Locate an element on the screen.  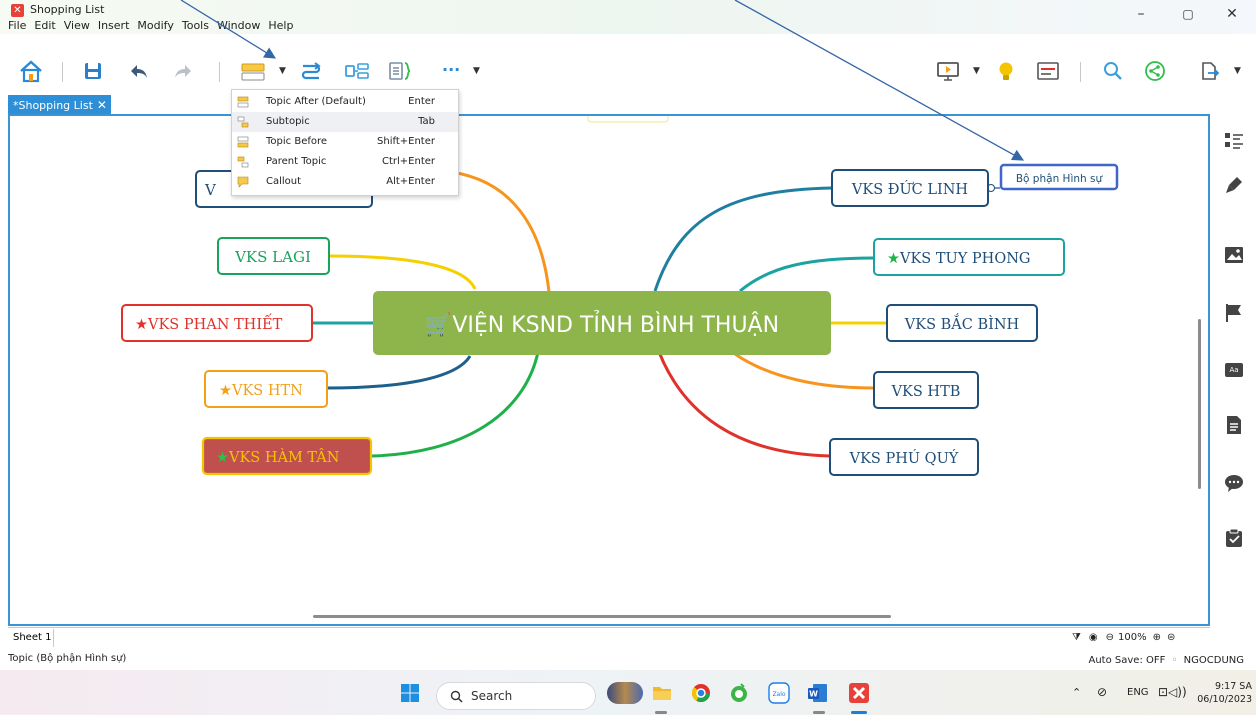
zoom-controls: ⧩ ◉ ⊖ 100% ⊕ ⊜ is located at coordinates (1123, 638).